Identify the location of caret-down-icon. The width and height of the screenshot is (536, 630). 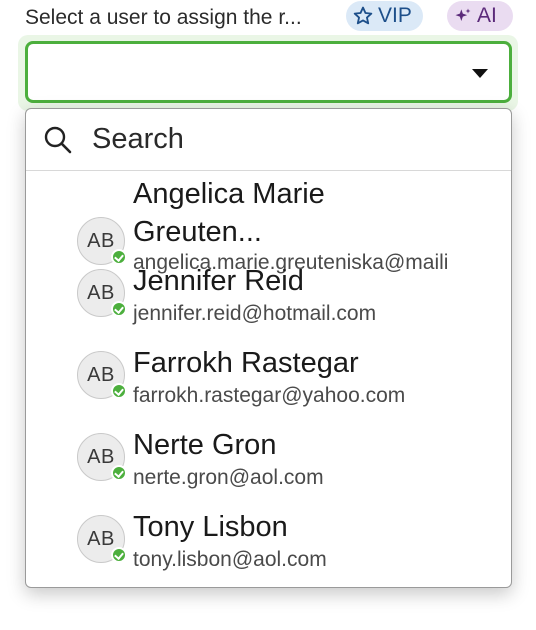
(480, 73).